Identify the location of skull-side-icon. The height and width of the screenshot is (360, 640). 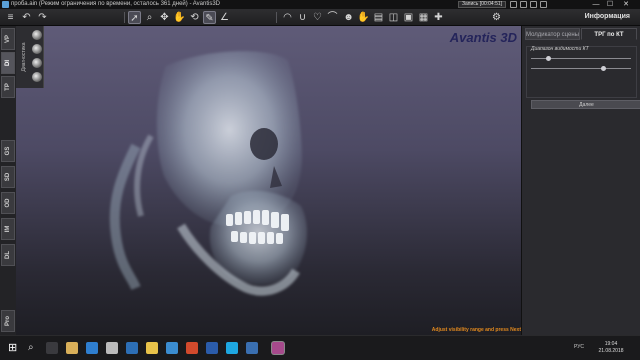
(37, 49).